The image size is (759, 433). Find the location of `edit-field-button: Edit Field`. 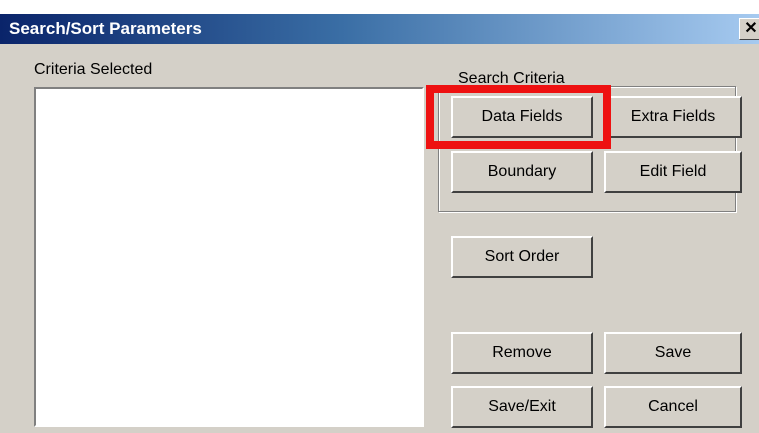

edit-field-button: Edit Field is located at coordinates (673, 172).